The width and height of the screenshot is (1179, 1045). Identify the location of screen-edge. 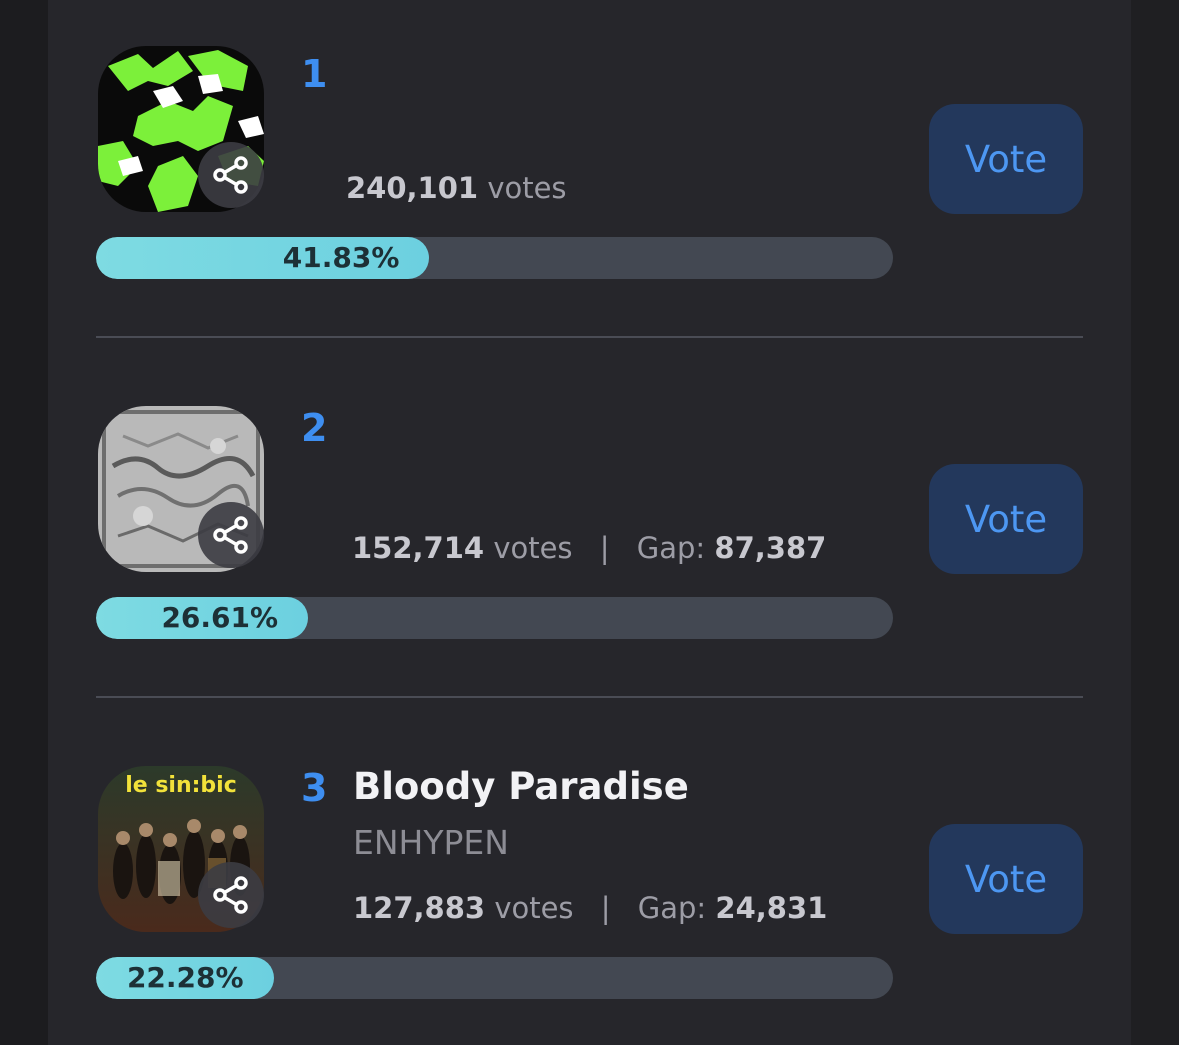
(1155, 522).